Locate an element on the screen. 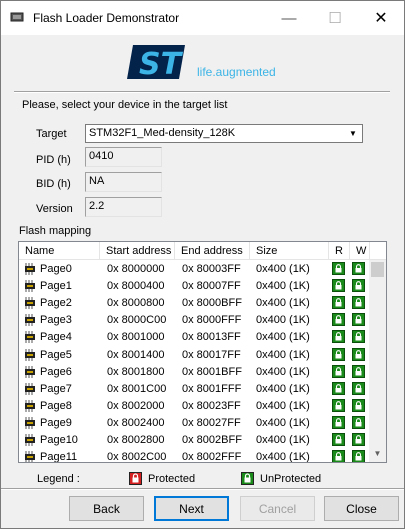 This screenshot has height=529, width=405. column-header-end-address: End address is located at coordinates (212, 251).